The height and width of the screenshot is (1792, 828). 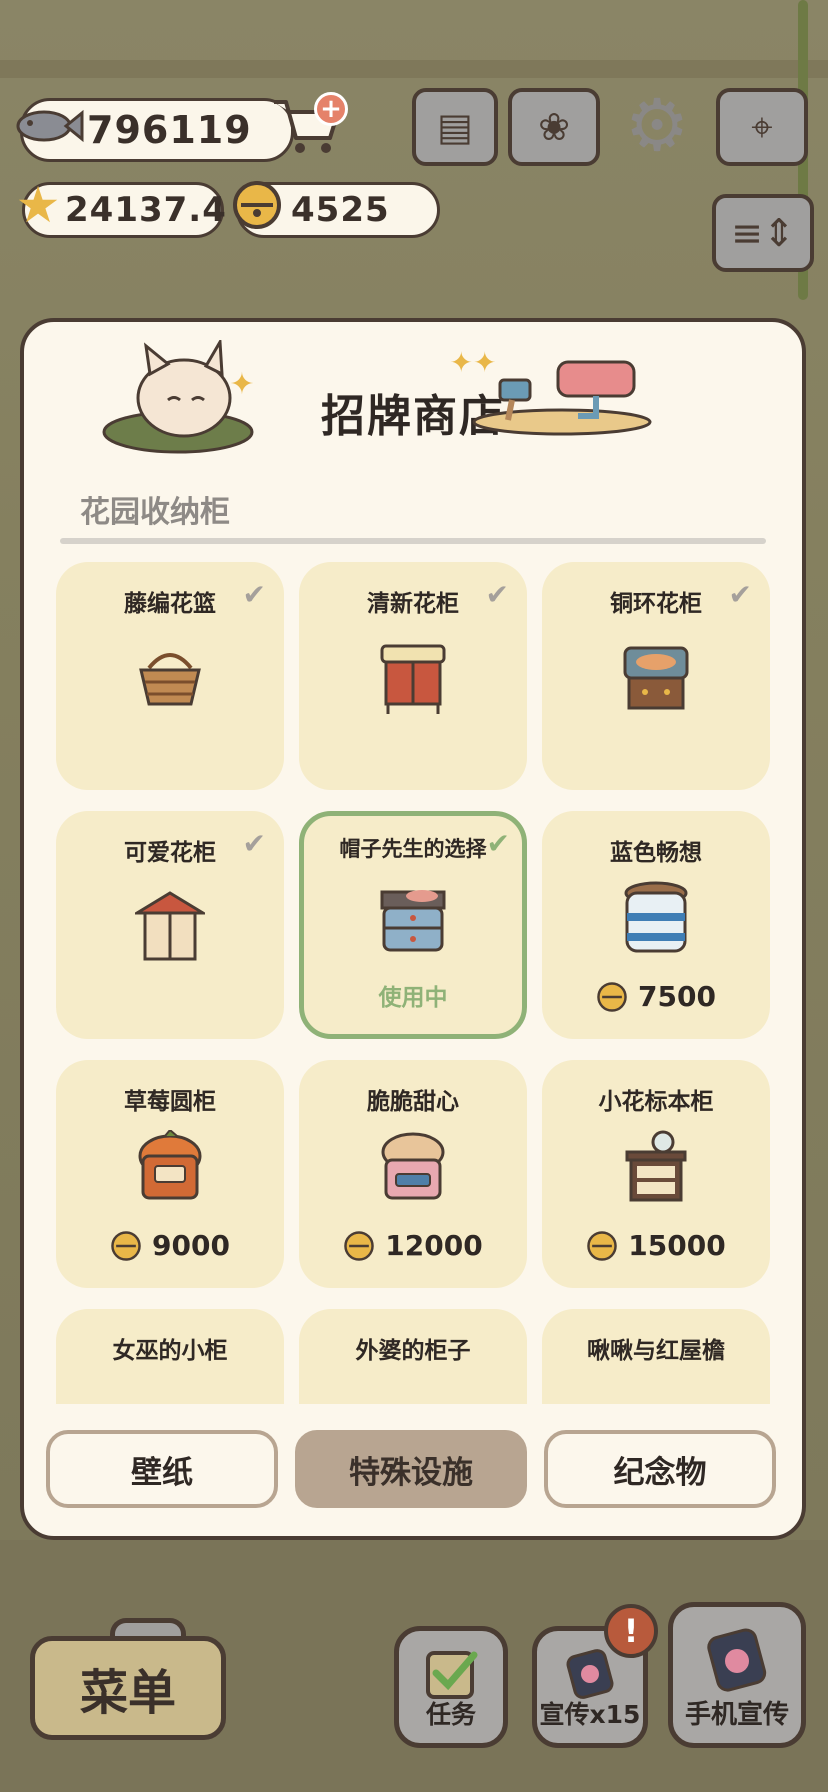 I want to click on newspaper-icon: ▤, so click(x=455, y=127).